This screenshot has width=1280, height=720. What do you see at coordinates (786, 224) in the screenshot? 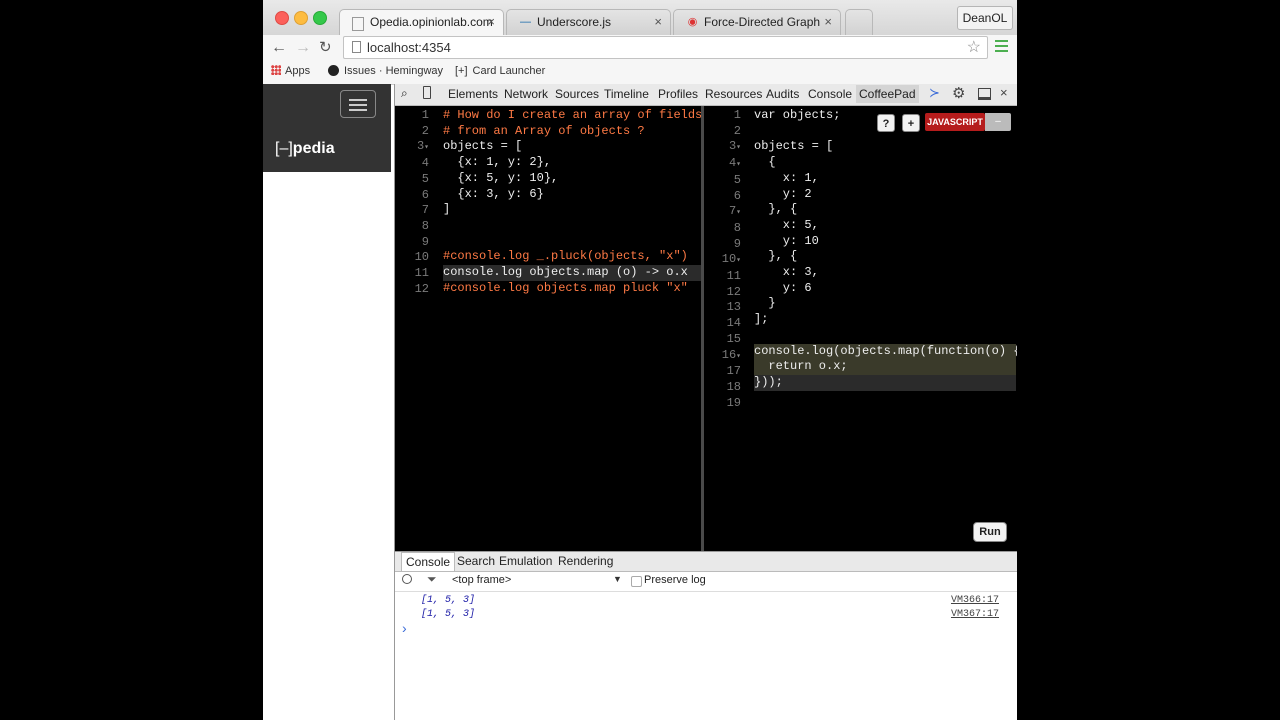
I see `code-line: x: 5,` at bounding box center [786, 224].